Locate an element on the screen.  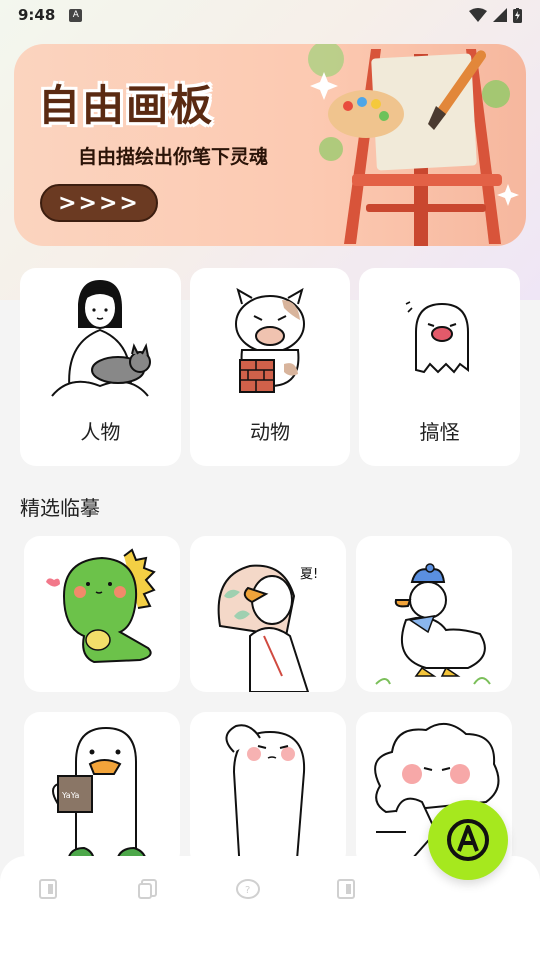
palette-icon: ? is located at coordinates (248, 889).